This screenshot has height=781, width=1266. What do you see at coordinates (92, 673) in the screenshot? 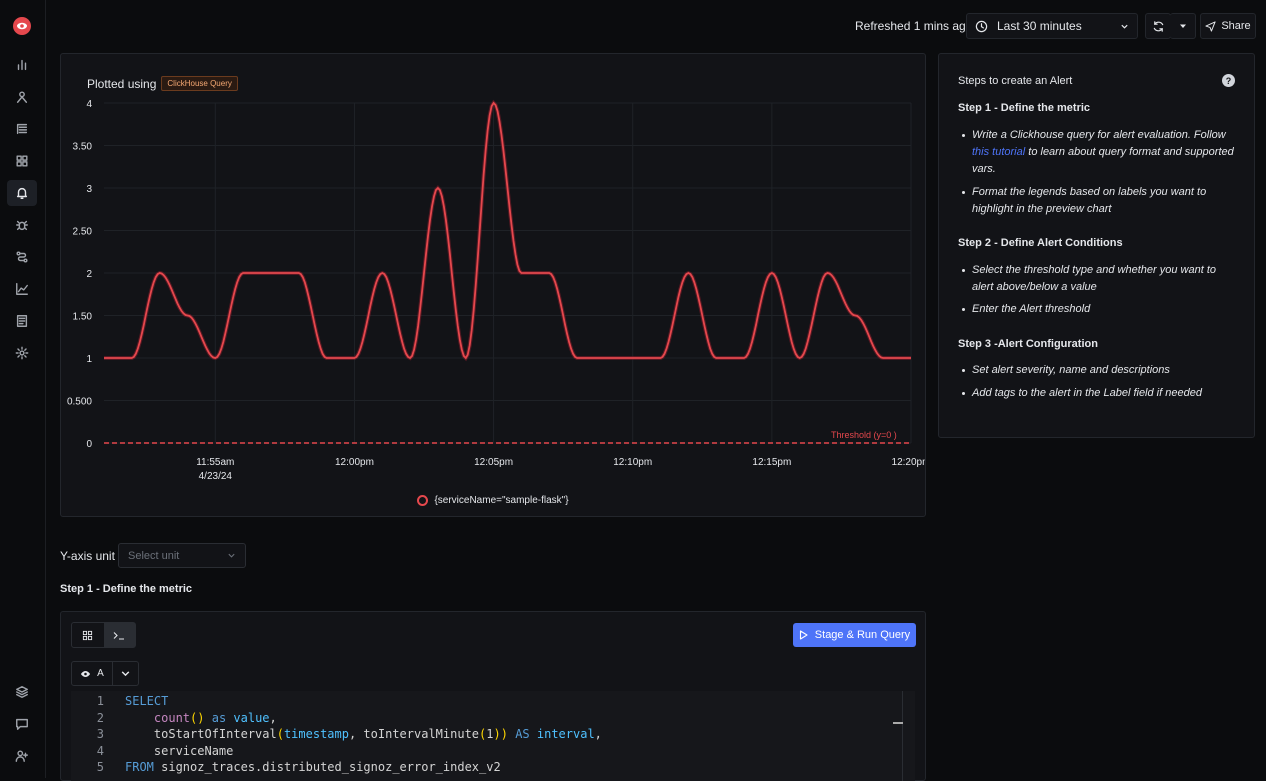
I see `query-visibility-toggle: A` at bounding box center [92, 673].